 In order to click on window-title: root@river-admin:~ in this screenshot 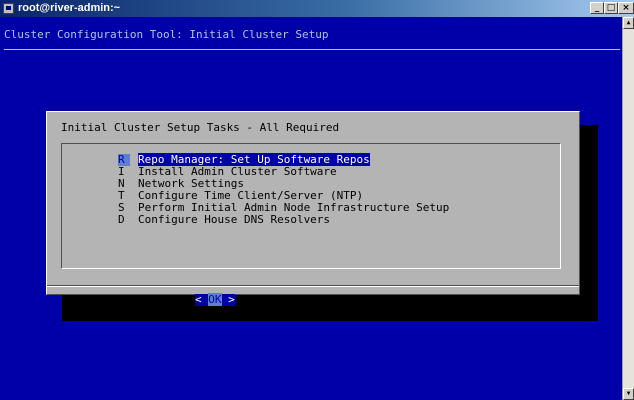, I will do `click(69, 8)`.